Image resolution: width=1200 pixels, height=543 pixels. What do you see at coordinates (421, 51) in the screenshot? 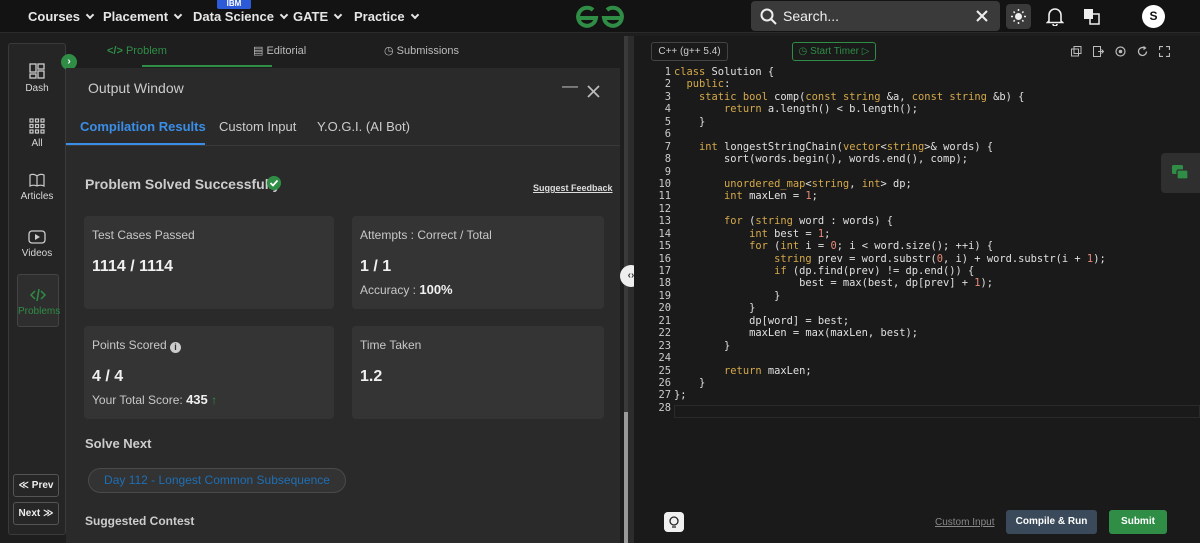
I see `tab-submissions: ◷ Submissions` at bounding box center [421, 51].